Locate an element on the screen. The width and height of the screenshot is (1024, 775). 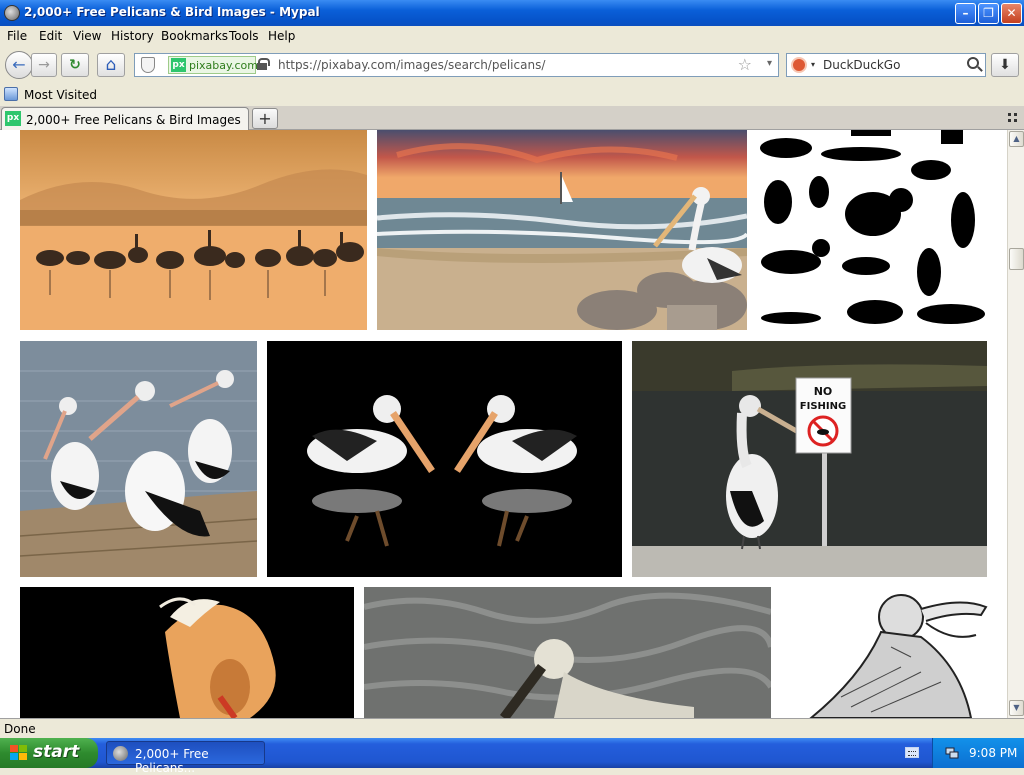
menu-view: View is located at coordinates (87, 36).